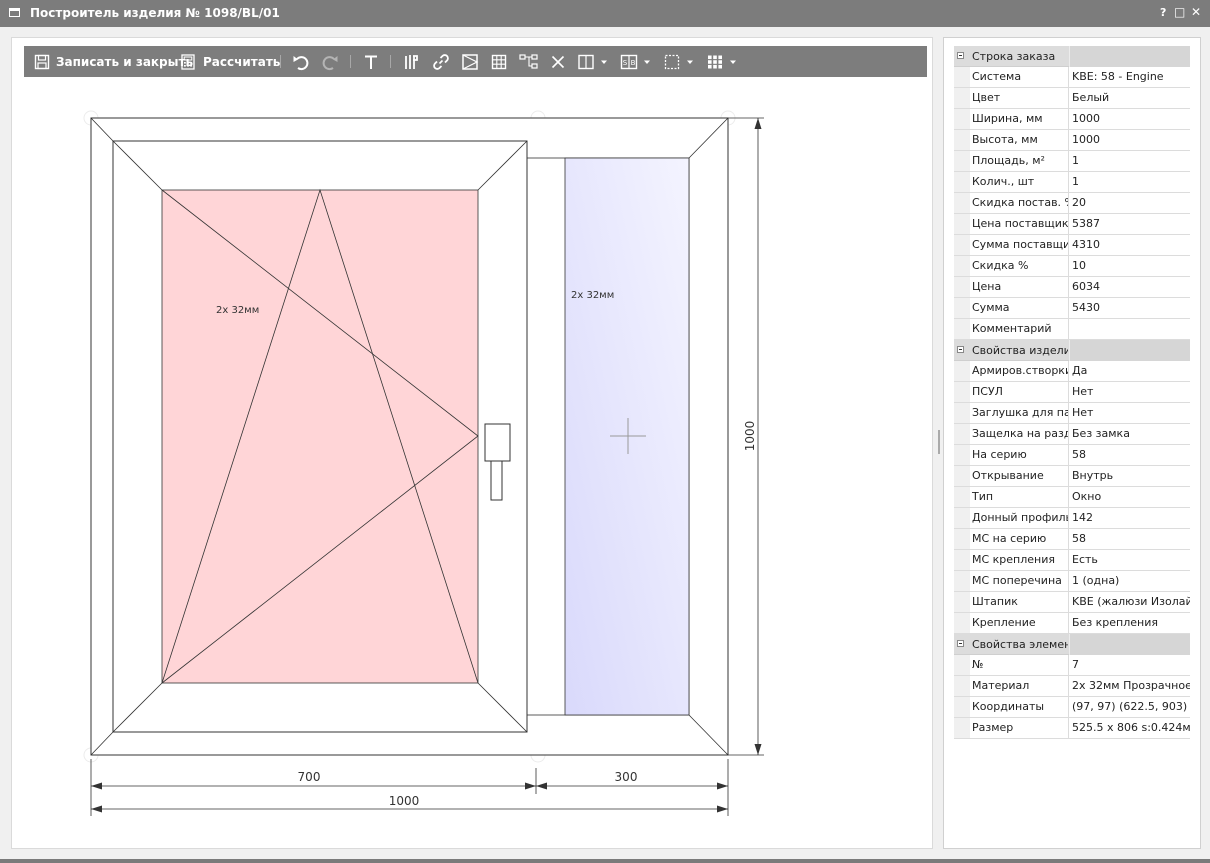 Image resolution: width=1210 pixels, height=863 pixels. Describe the element at coordinates (1131, 602) in the screenshot. I see `property-value: KBE (жалюзи Изолайт)` at that location.